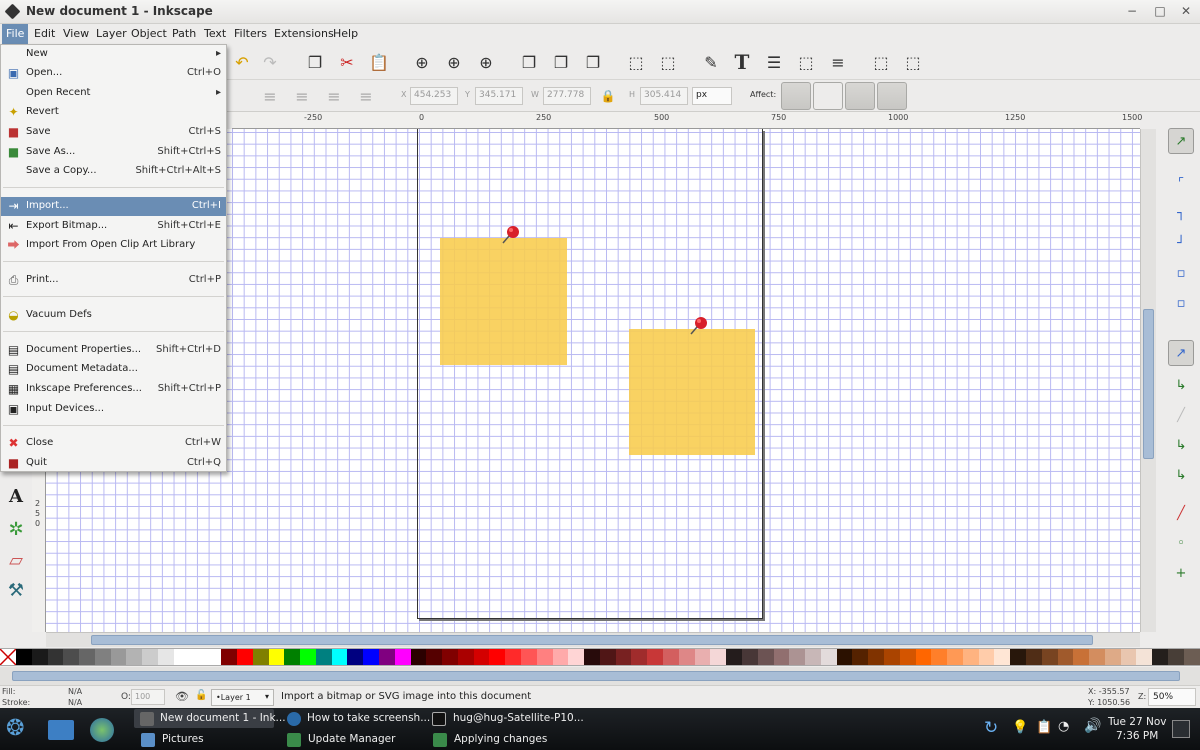 The height and width of the screenshot is (750, 1200). Describe the element at coordinates (148, 697) in the screenshot. I see `opacity-field: 100` at that location.